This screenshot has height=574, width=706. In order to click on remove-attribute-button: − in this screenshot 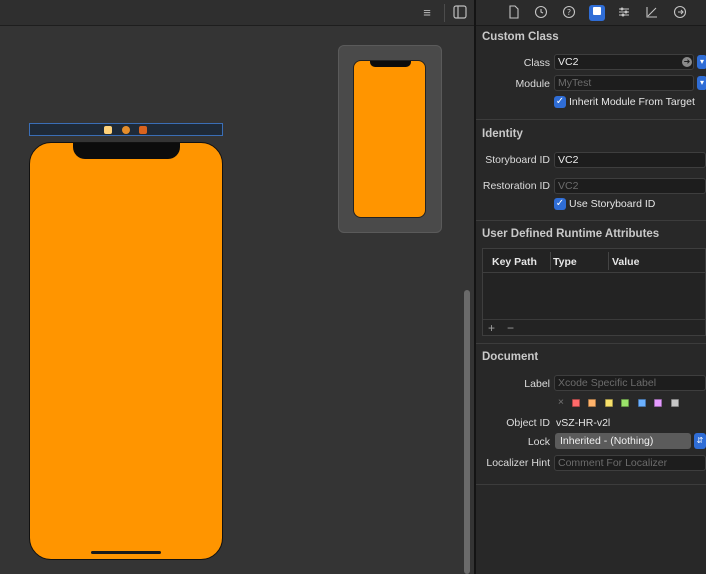, I will do `click(510, 328)`.